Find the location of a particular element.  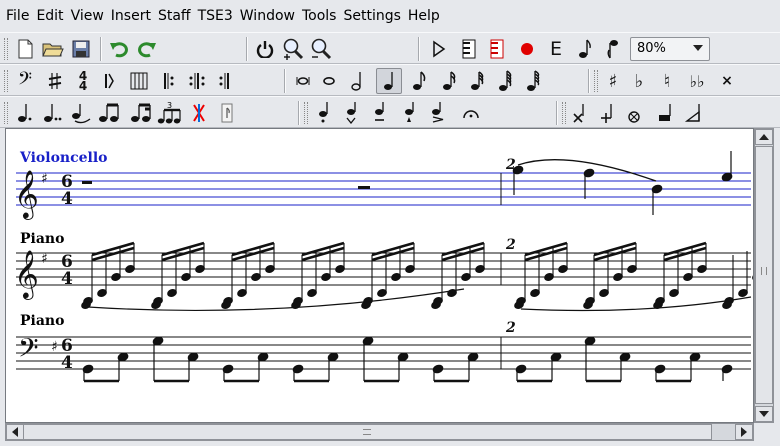

menu-settings: Settings is located at coordinates (371, 16).